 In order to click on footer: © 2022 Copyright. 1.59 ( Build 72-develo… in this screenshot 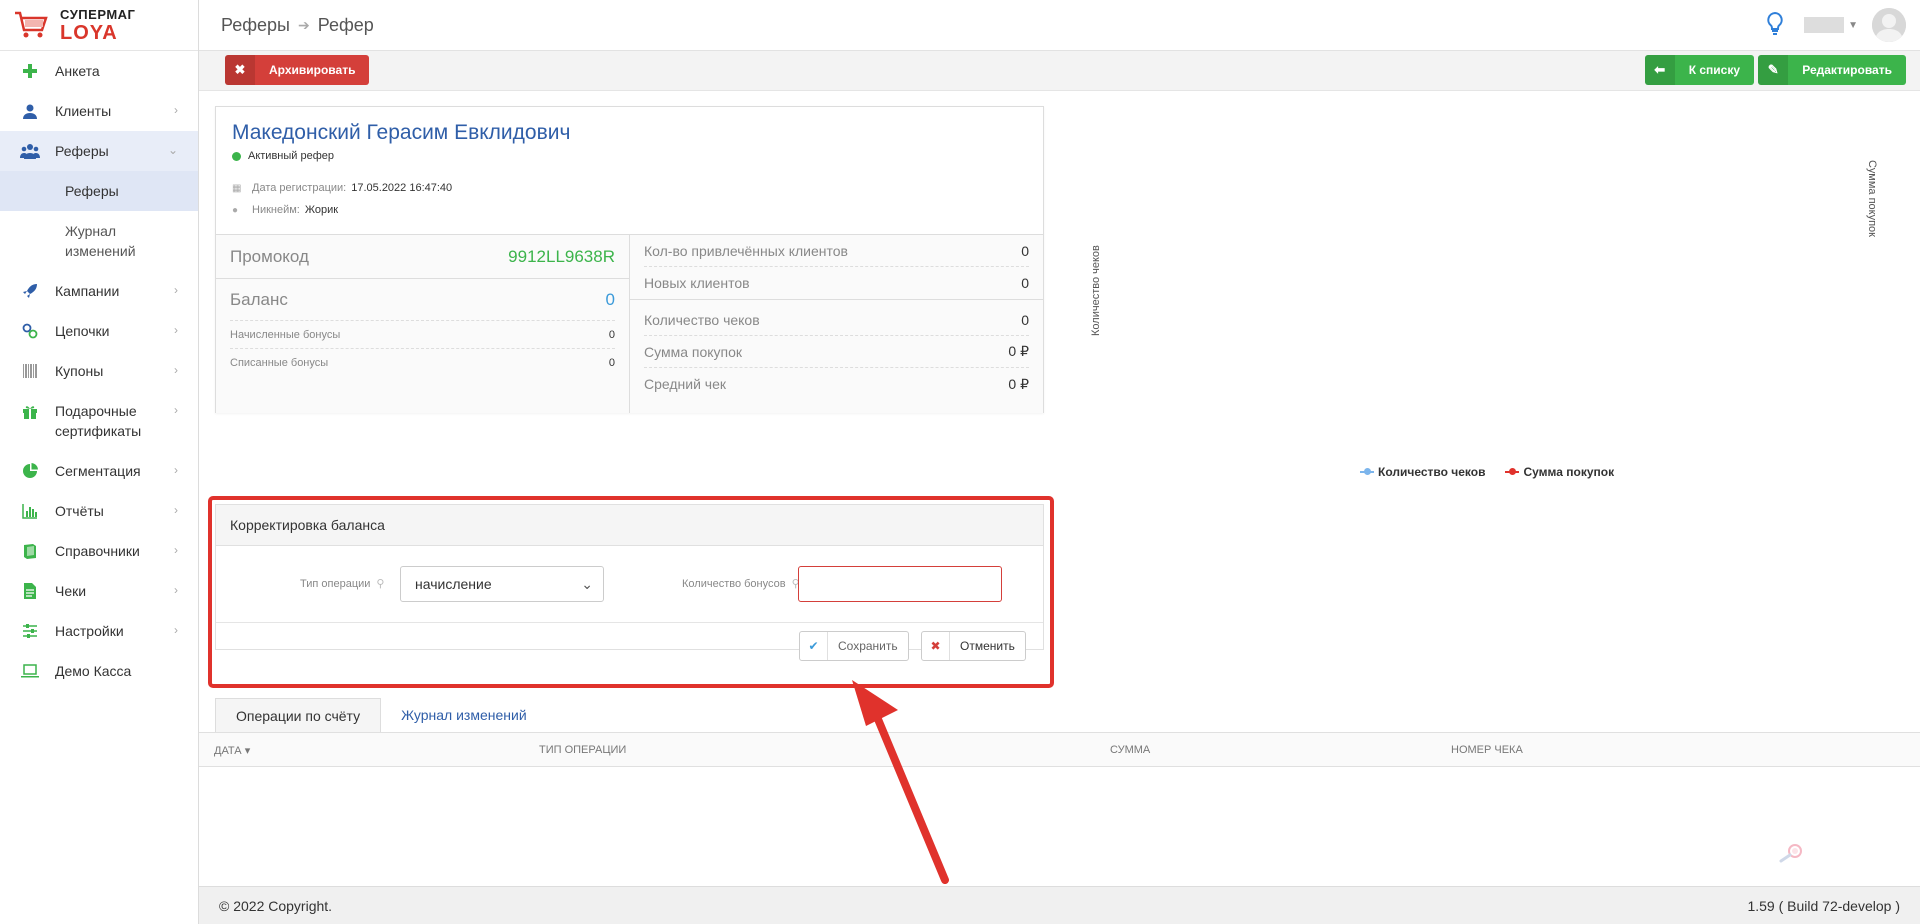, I will do `click(1059, 905)`.